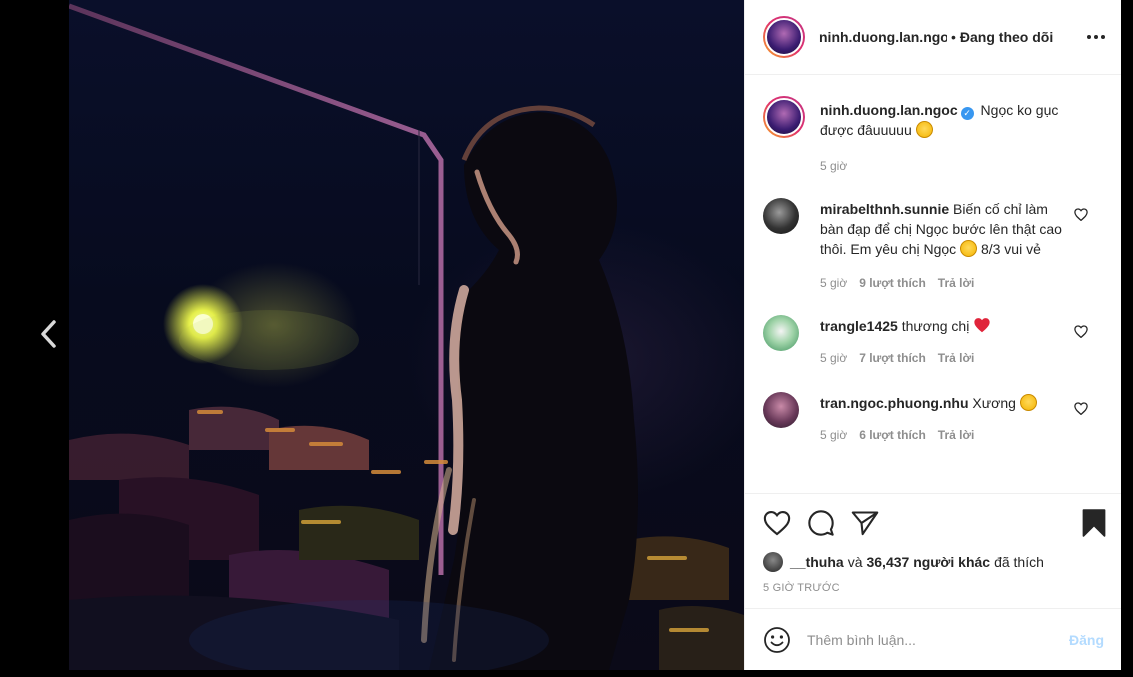 Image resolution: width=1133 pixels, height=677 pixels. Describe the element at coordinates (883, 37) in the screenshot. I see `author-username: ninh.duong.lan.ngoc` at that location.